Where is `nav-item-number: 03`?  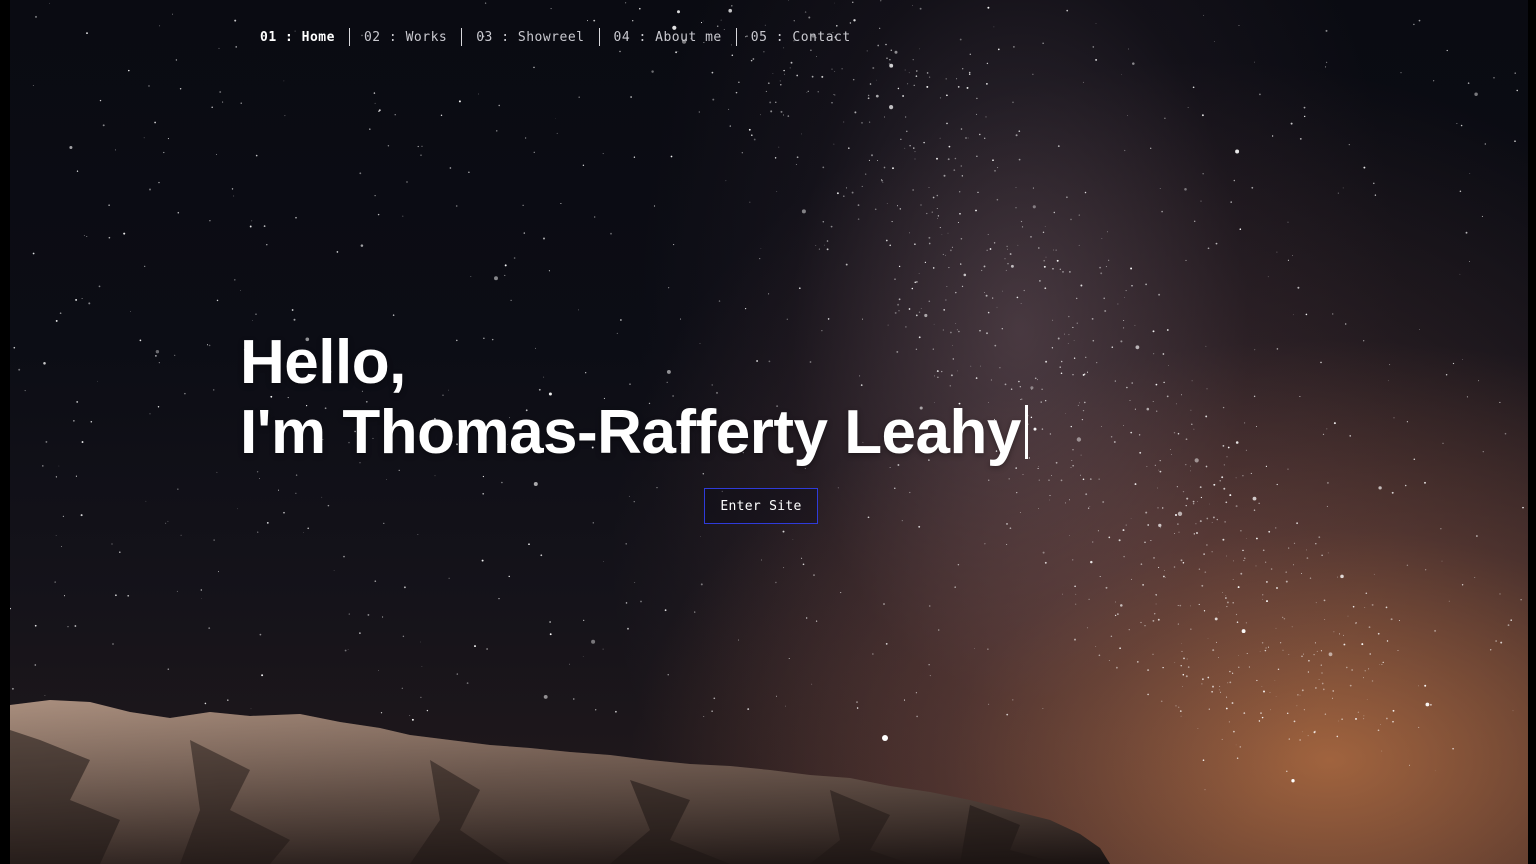
nav-item-number: 03 is located at coordinates (484, 37).